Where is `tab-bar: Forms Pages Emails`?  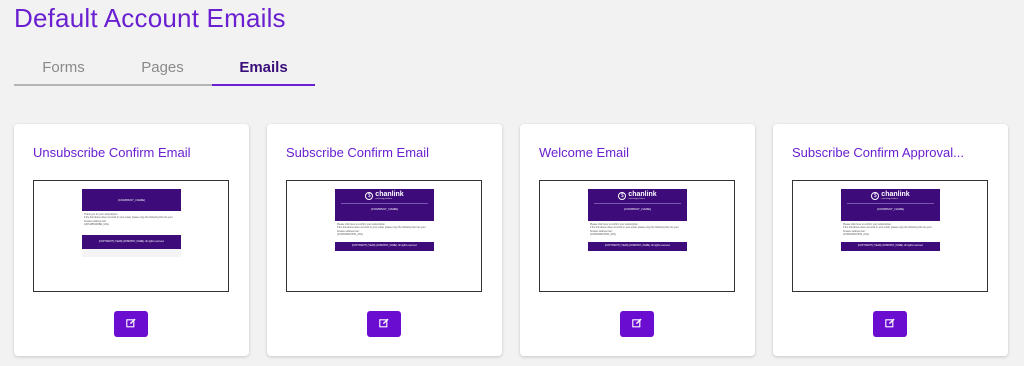 tab-bar: Forms Pages Emails is located at coordinates (164, 69).